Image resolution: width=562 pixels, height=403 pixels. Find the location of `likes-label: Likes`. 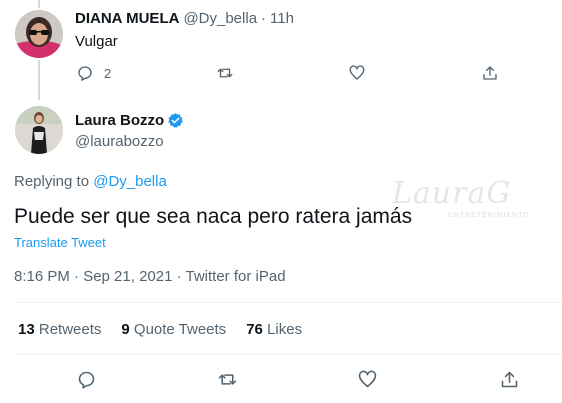

likes-label: Likes is located at coordinates (285, 329).